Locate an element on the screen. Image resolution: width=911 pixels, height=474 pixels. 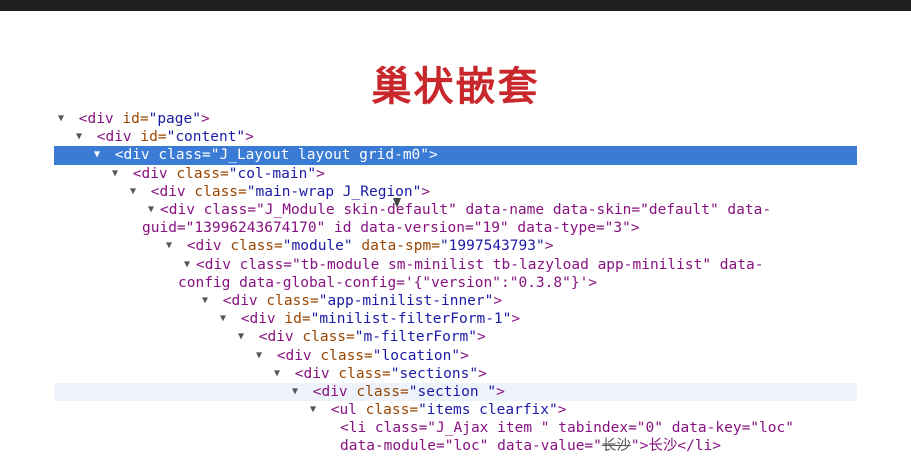
node-markup: <div class="J_Layout layout grid-m0"> is located at coordinates (276, 155).